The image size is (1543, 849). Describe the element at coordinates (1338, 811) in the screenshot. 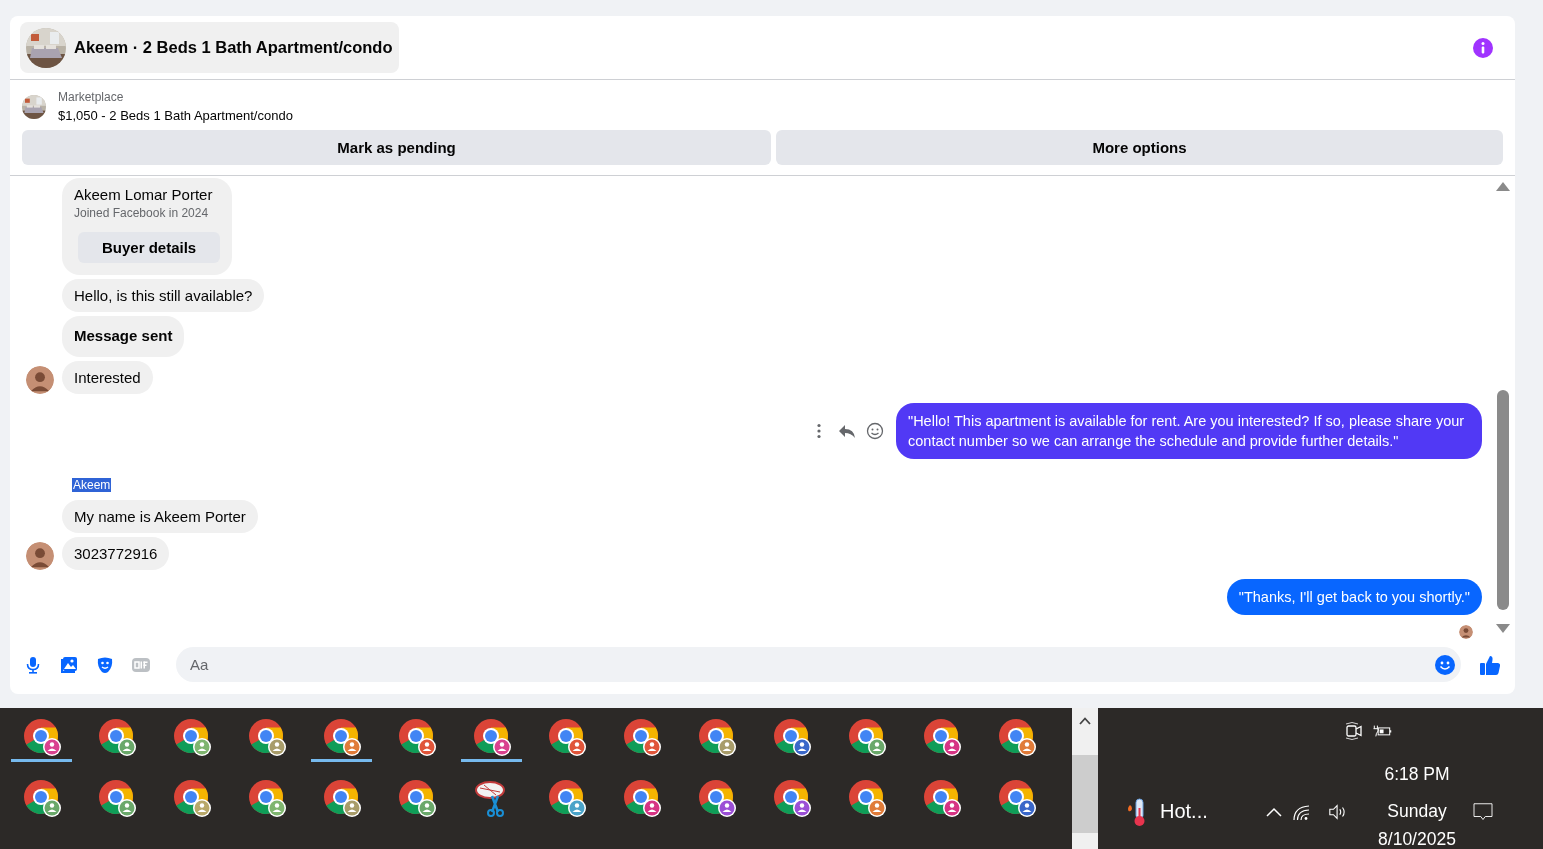

I see `volume-icon` at that location.